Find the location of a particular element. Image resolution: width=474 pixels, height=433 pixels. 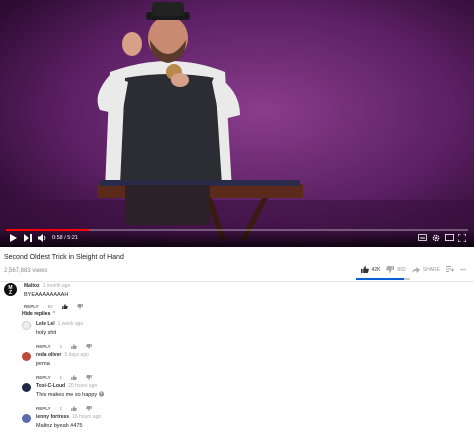

svg-text: Z is located at coordinates (10, 293).